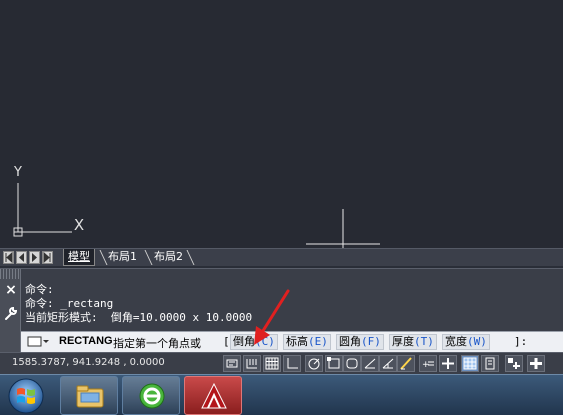 The height and width of the screenshot is (415, 563). What do you see at coordinates (448, 363) in the screenshot?
I see `crosshair-plus-icon` at bounding box center [448, 363].